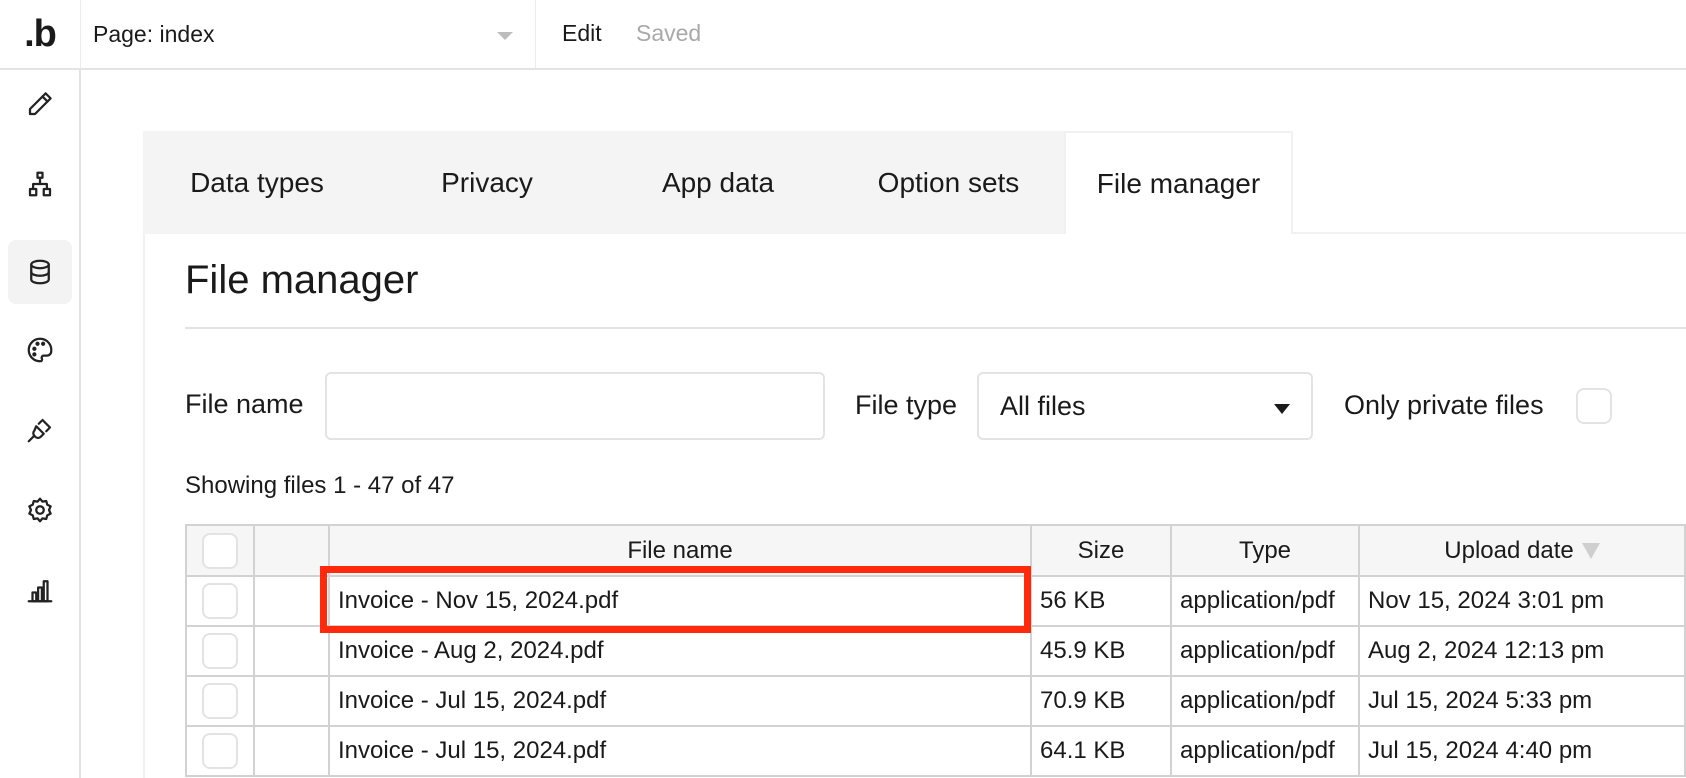 The height and width of the screenshot is (778, 1686). I want to click on file-name-input, so click(575, 406).